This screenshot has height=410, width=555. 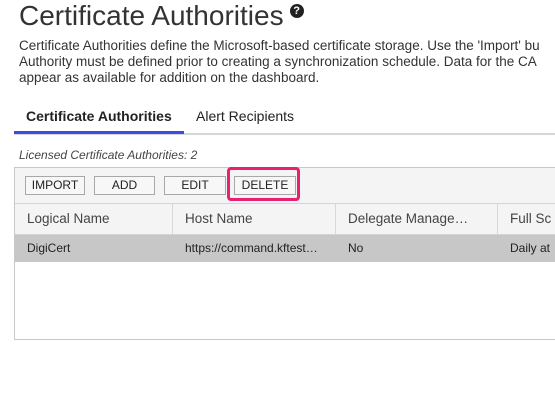 I want to click on page-header: Certificate Authorities ?, so click(x=161, y=17).